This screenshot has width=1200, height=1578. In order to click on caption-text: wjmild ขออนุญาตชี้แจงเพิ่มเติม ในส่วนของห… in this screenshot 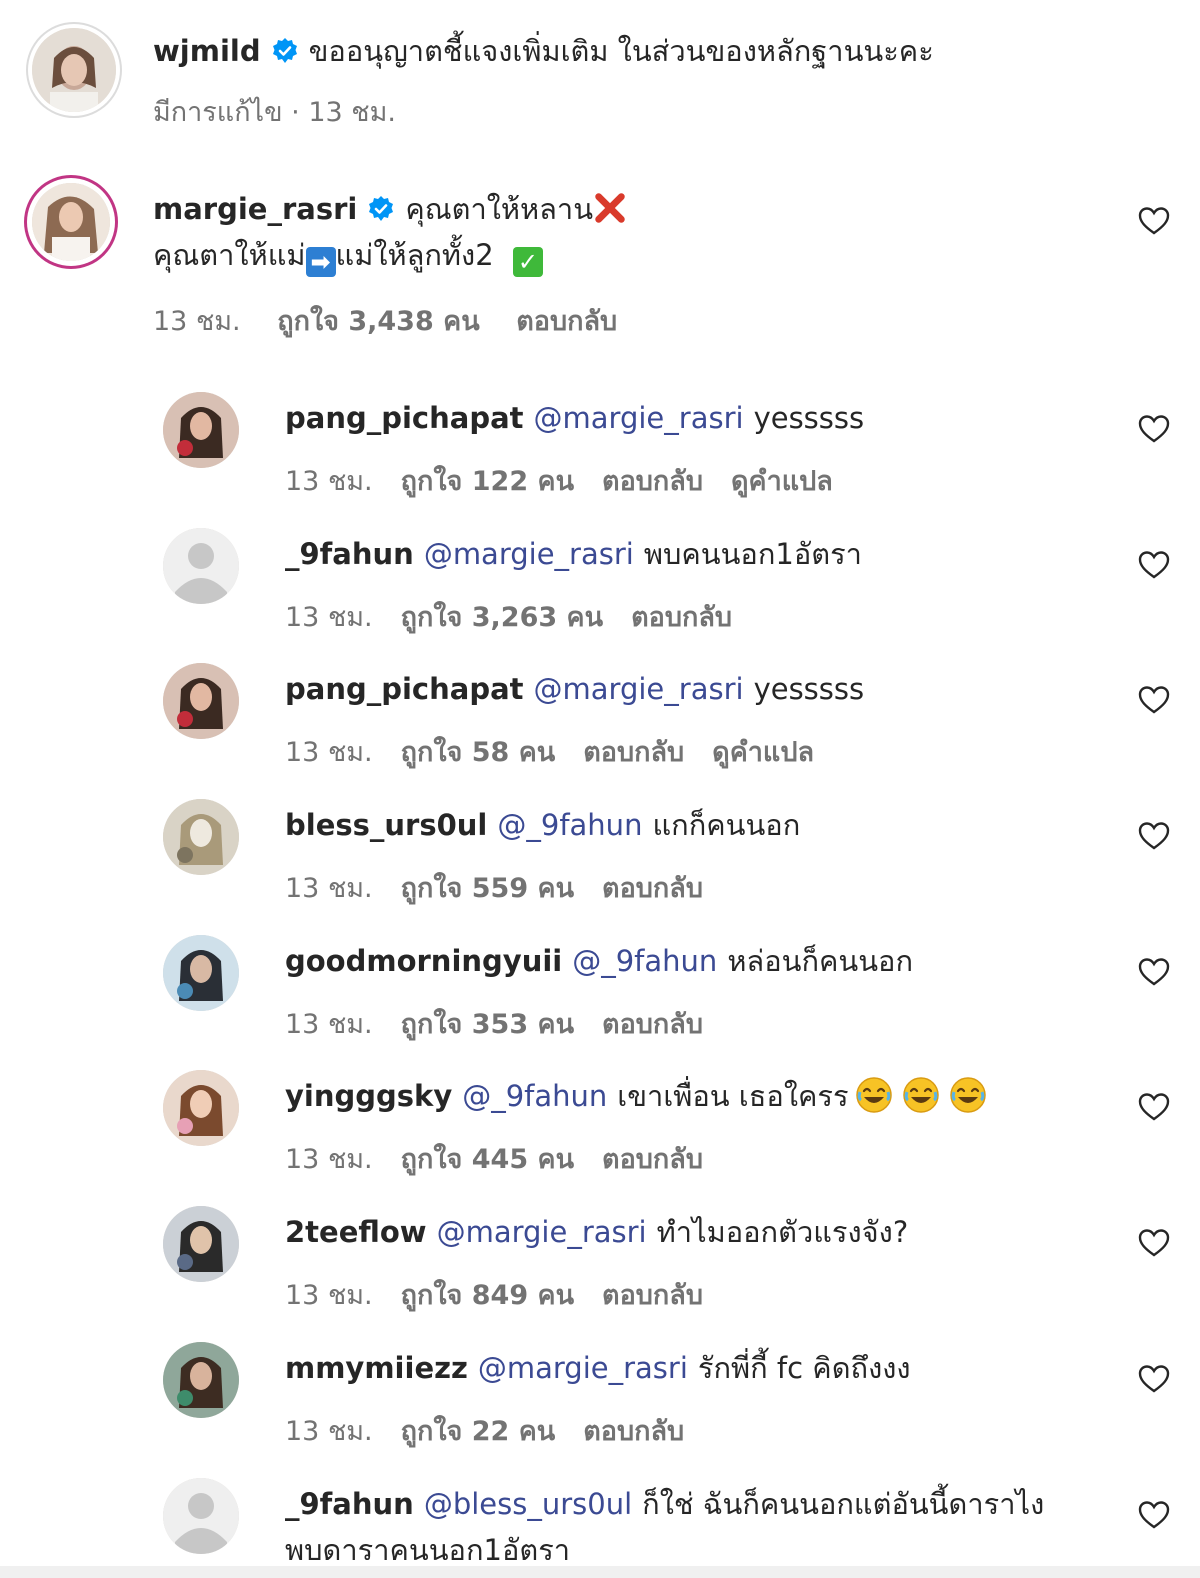, I will do `click(643, 51)`.